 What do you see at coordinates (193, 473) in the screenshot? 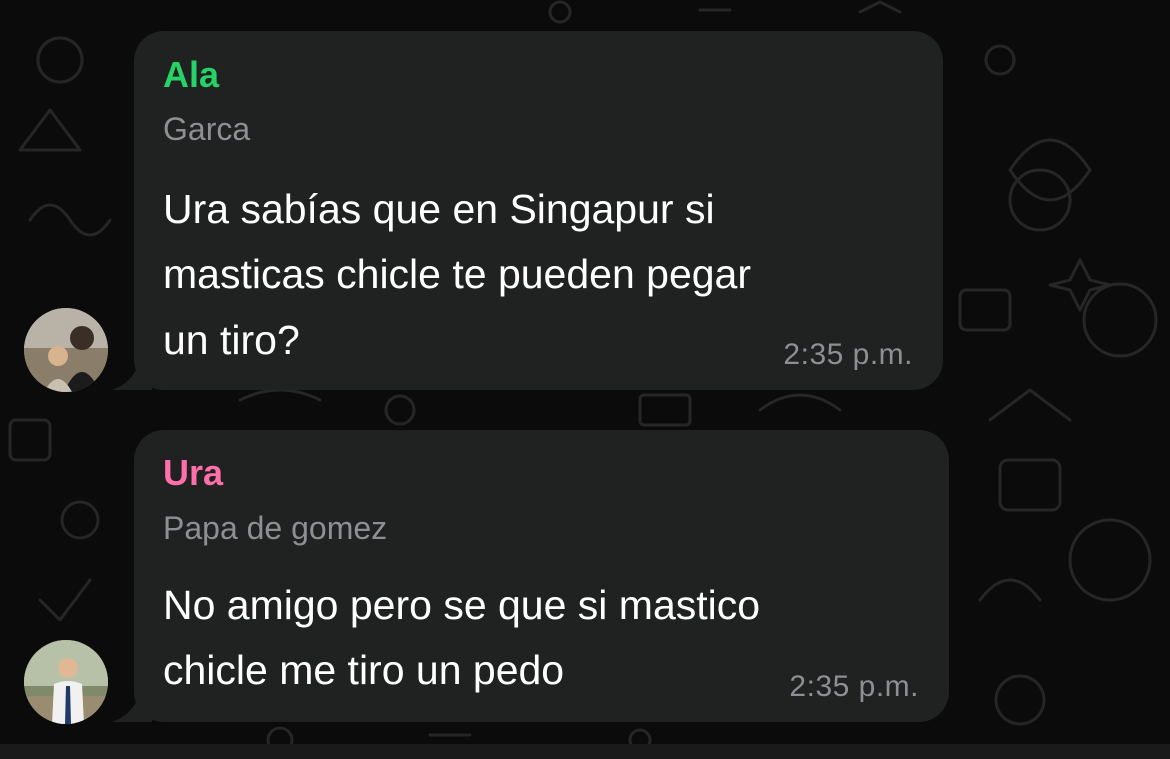
I see `sender-name: Ura` at bounding box center [193, 473].